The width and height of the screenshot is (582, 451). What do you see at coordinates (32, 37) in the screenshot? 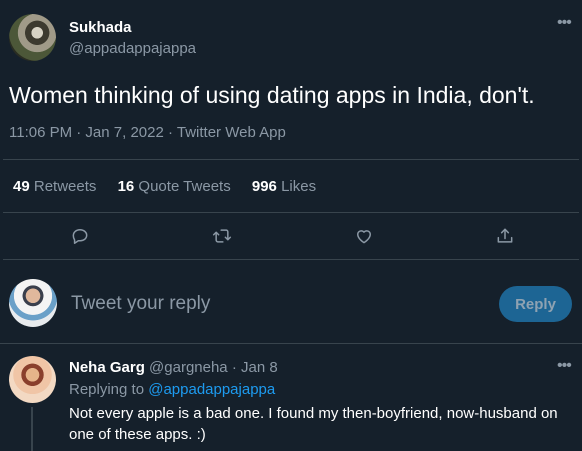
I see `author-avatar` at bounding box center [32, 37].